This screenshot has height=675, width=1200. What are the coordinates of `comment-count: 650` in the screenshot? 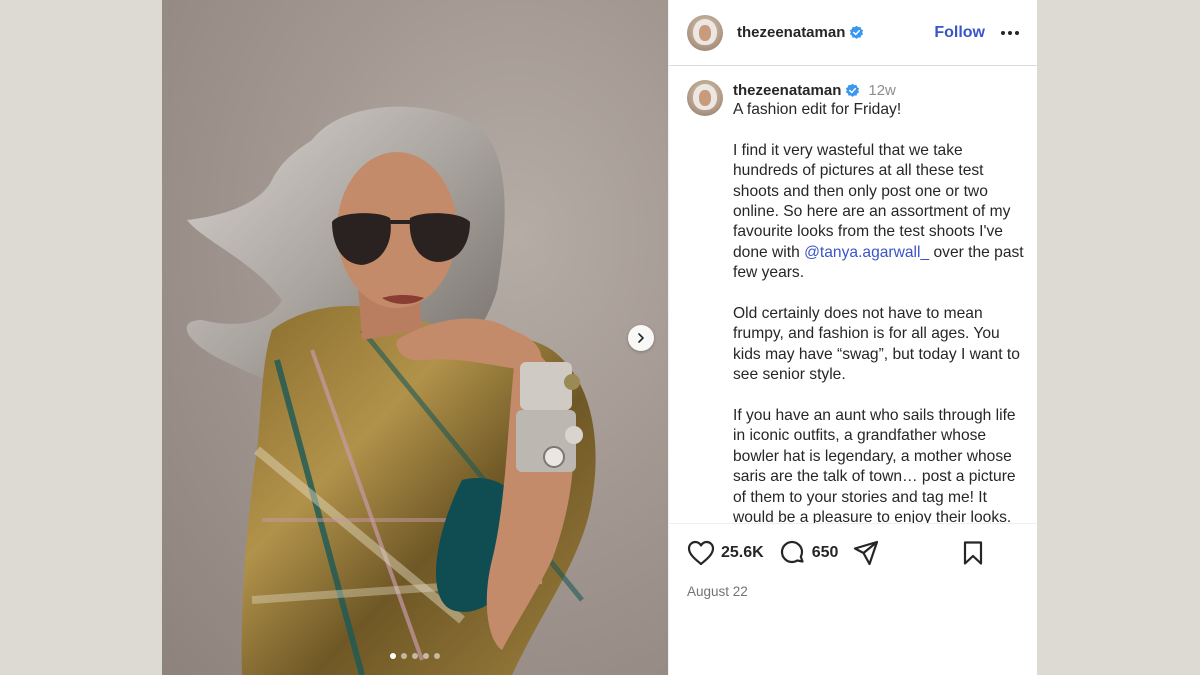 It's located at (825, 553).